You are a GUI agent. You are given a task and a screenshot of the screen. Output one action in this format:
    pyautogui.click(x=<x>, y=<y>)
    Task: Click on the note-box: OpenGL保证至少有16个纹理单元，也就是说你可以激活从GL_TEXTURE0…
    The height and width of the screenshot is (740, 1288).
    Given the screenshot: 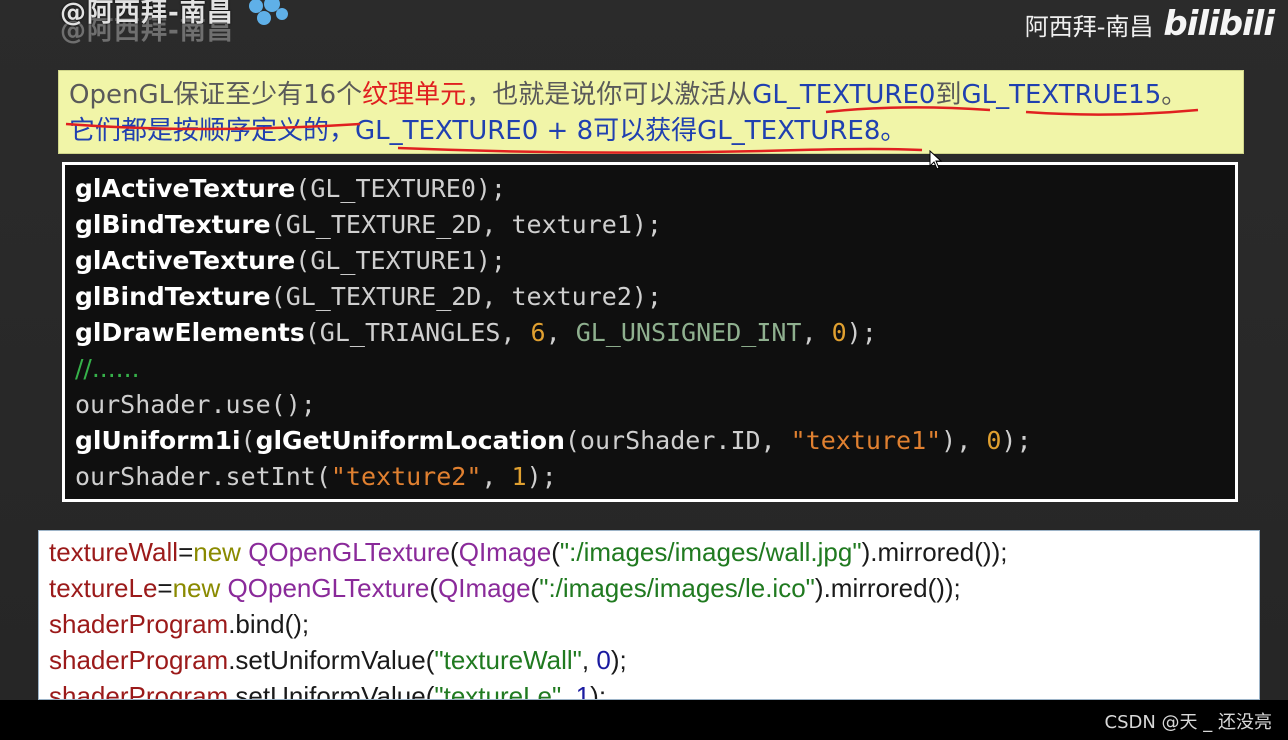 What is the action you would take?
    pyautogui.click(x=651, y=112)
    